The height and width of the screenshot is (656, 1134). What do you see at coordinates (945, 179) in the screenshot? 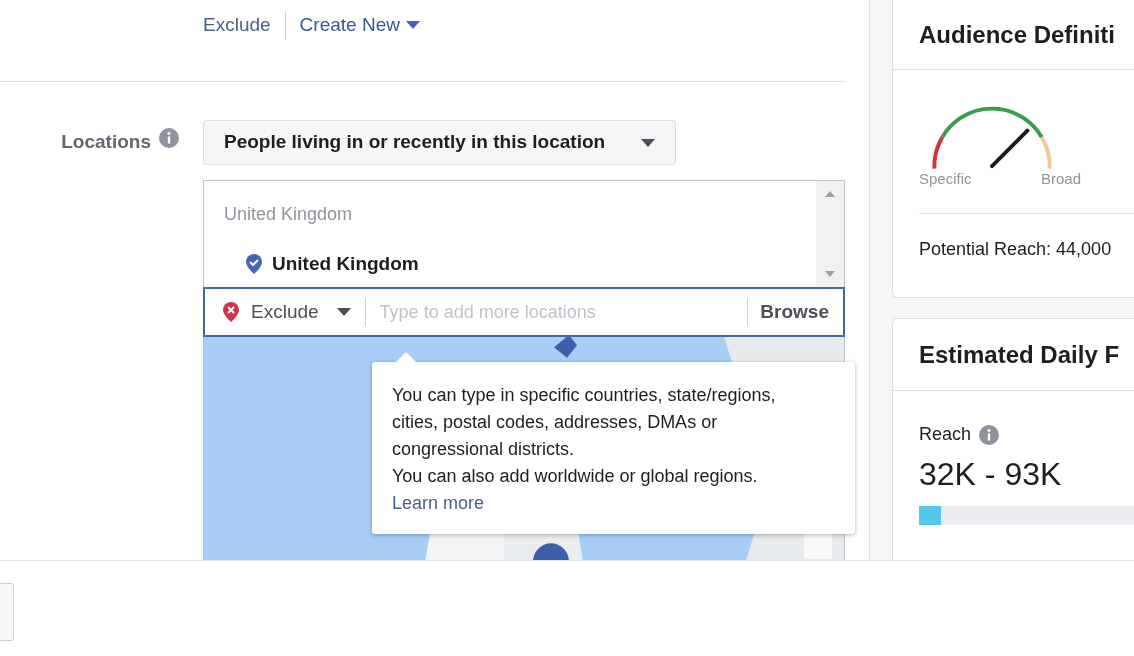
I see `gauge-label: Specific` at bounding box center [945, 179].